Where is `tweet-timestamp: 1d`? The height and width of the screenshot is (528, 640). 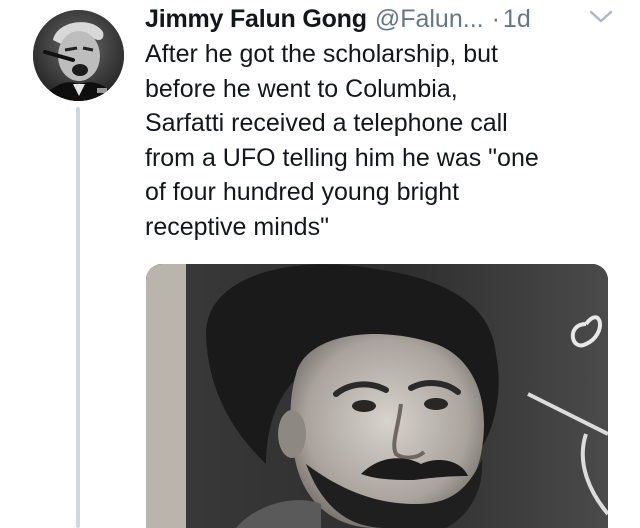 tweet-timestamp: 1d is located at coordinates (517, 19).